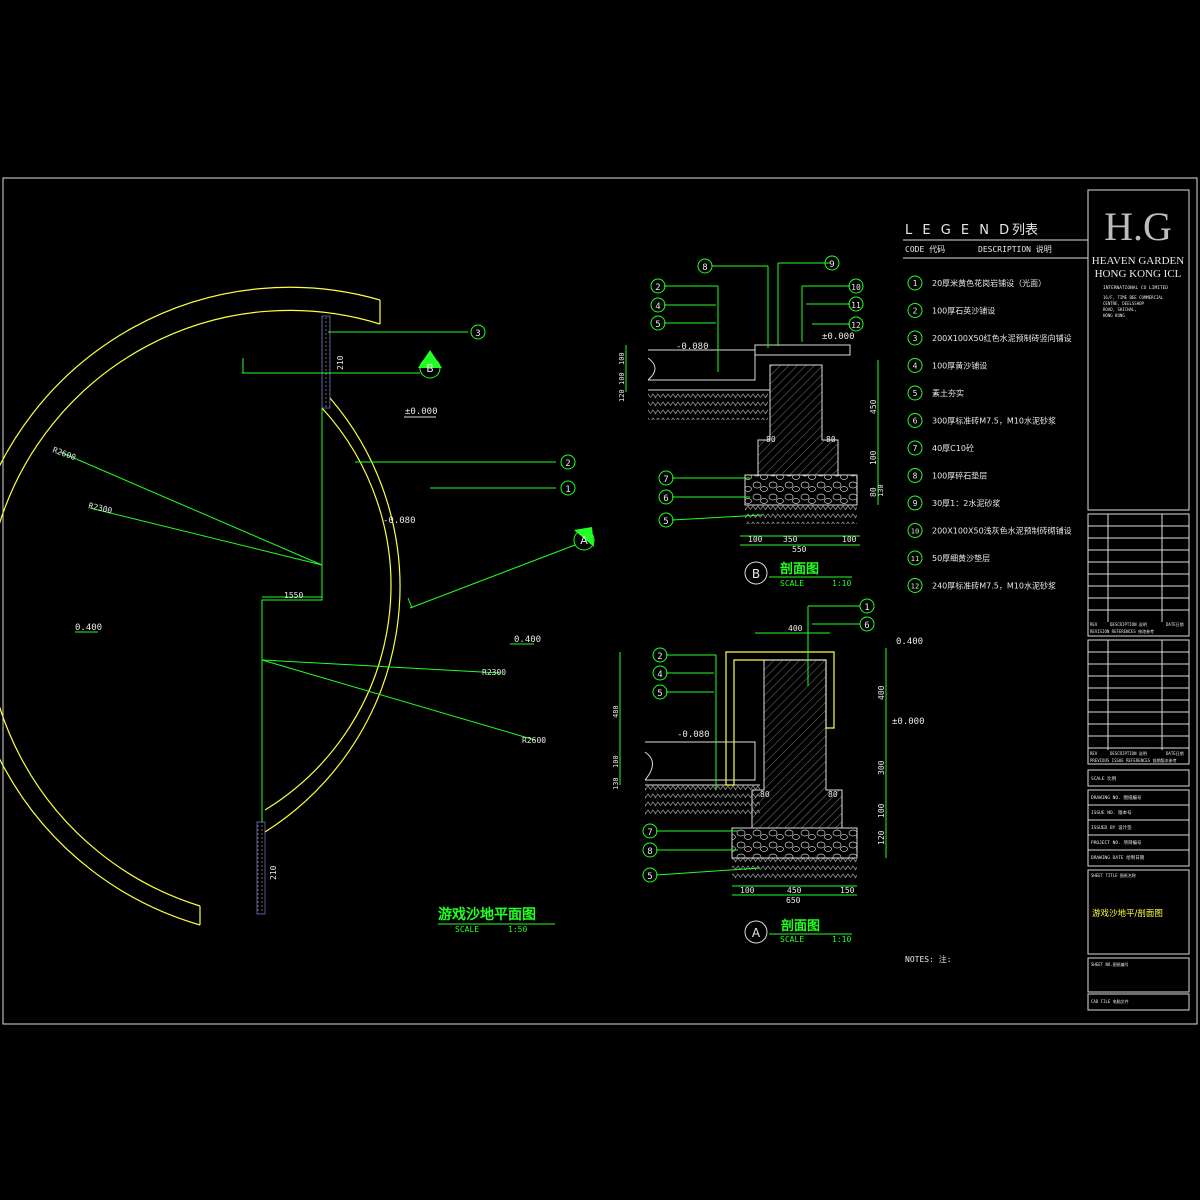 This screenshot has height=1200, width=1200. I want to click on title-block-field: DRAWING NO. 图纸编号, so click(1116, 797).